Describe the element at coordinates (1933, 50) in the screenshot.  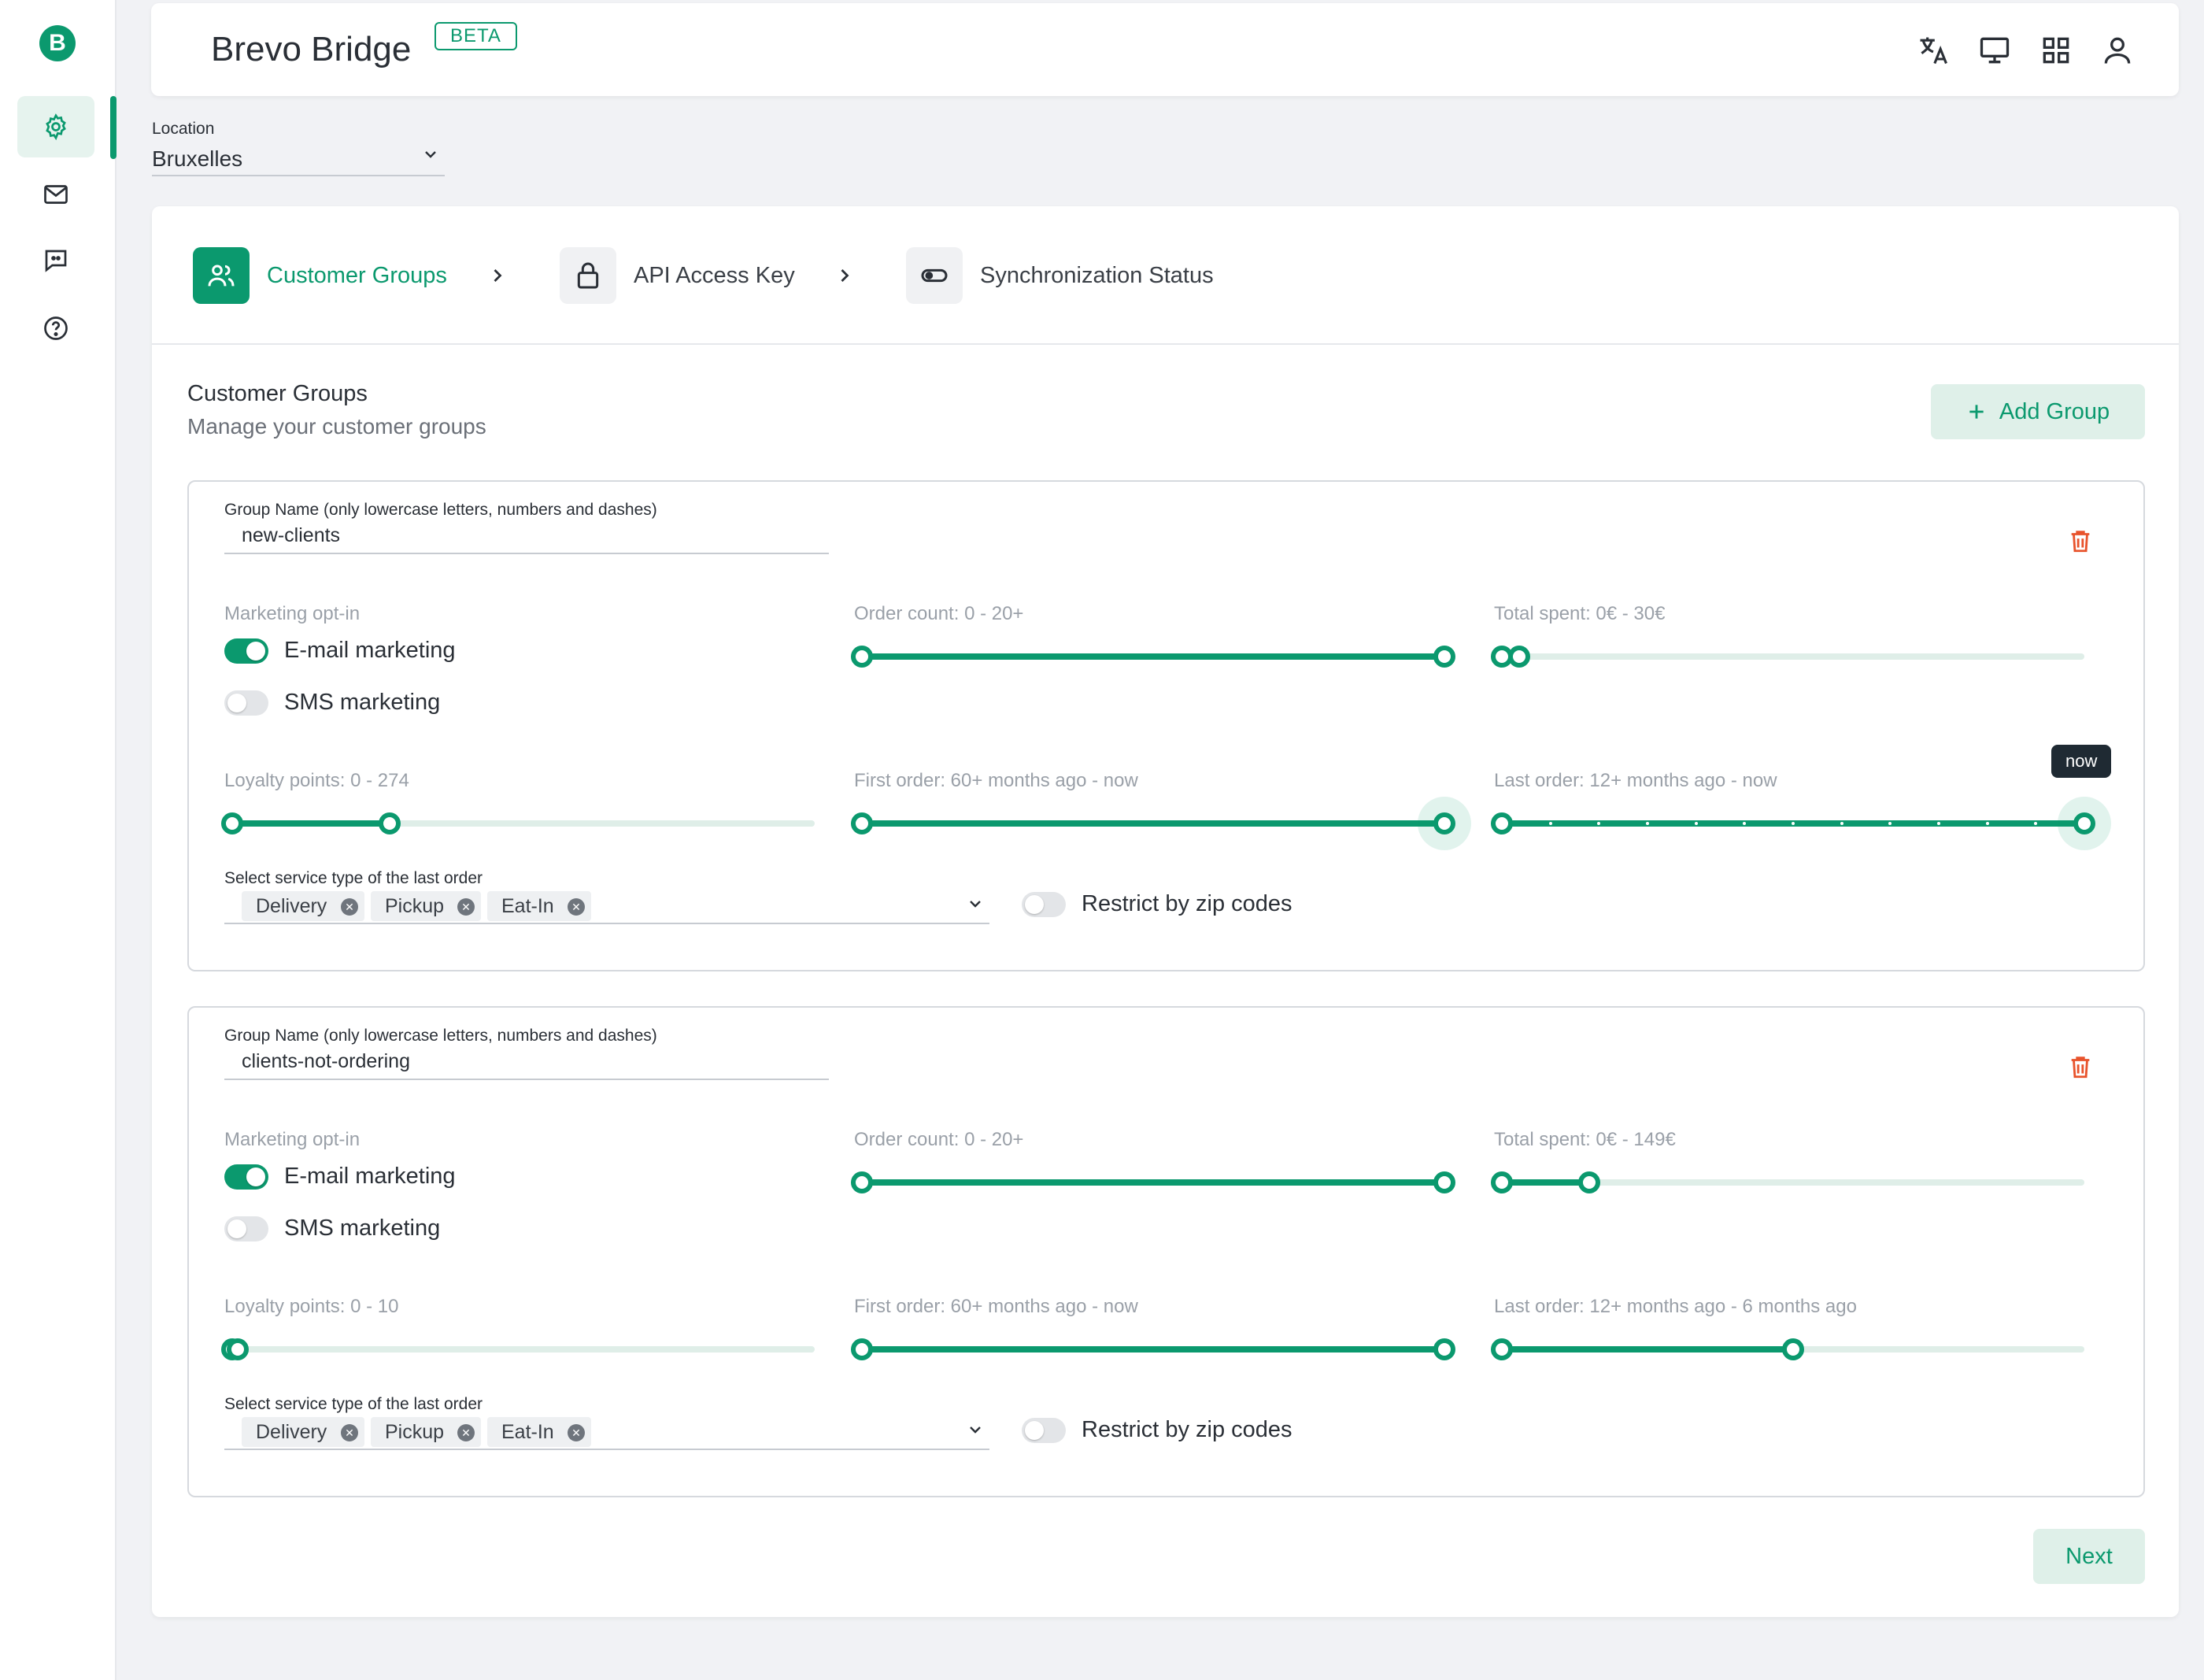
I see `translate-button` at that location.